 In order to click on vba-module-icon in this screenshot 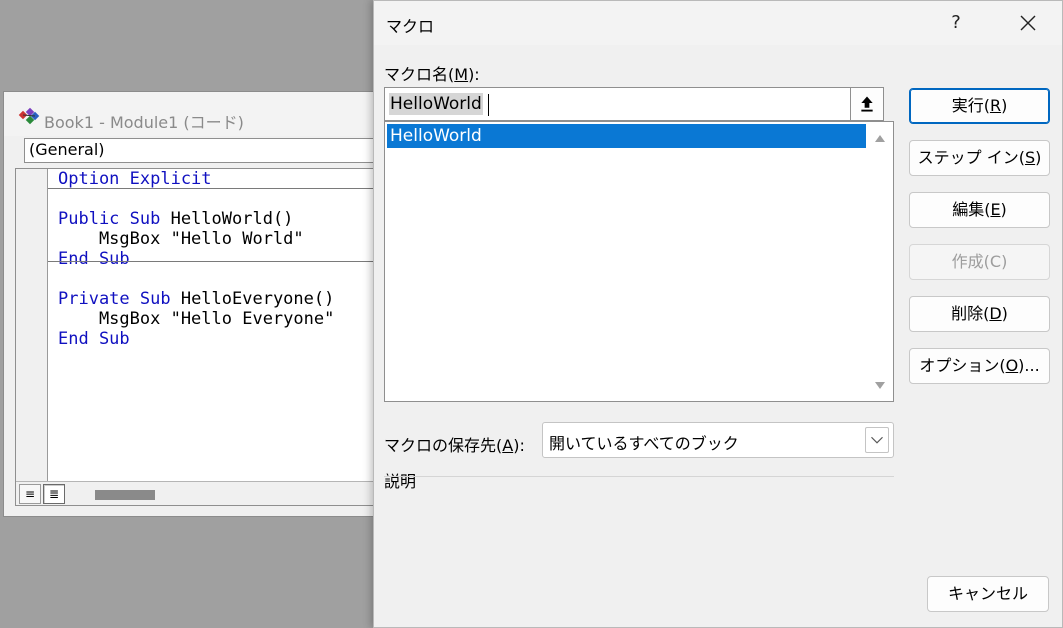, I will do `click(29, 116)`.